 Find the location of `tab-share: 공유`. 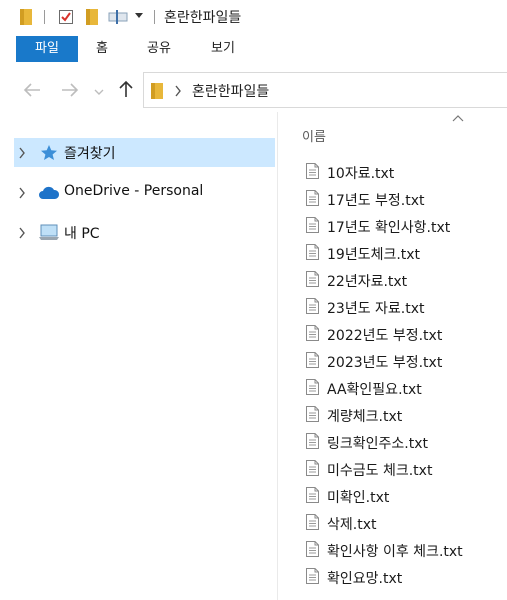

tab-share: 공유 is located at coordinates (159, 49).